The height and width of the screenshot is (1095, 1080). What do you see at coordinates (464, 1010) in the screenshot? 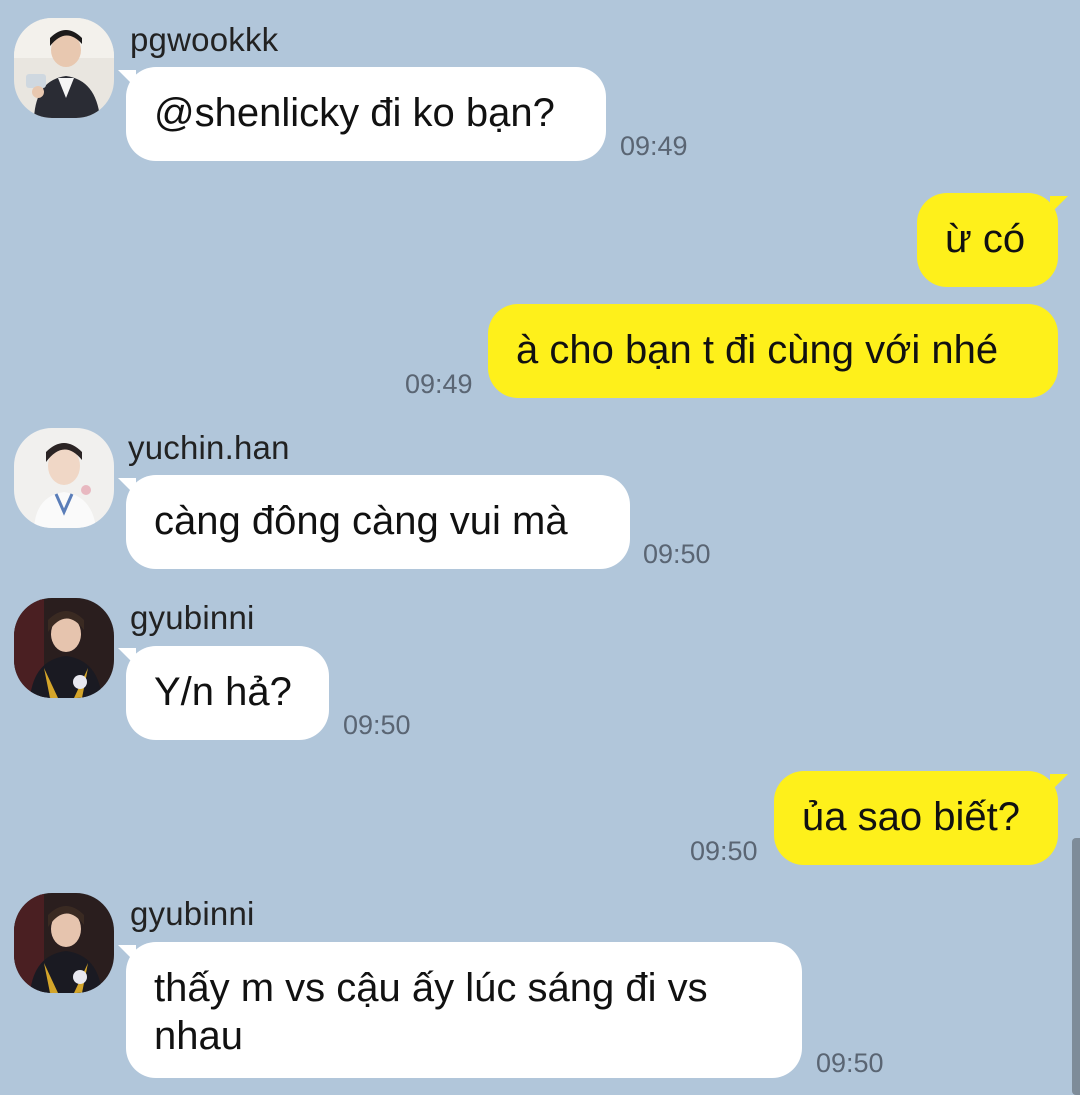
I see `message-bubble: thấy m vs cậu ấy lúc sáng đi vs nhau` at bounding box center [464, 1010].